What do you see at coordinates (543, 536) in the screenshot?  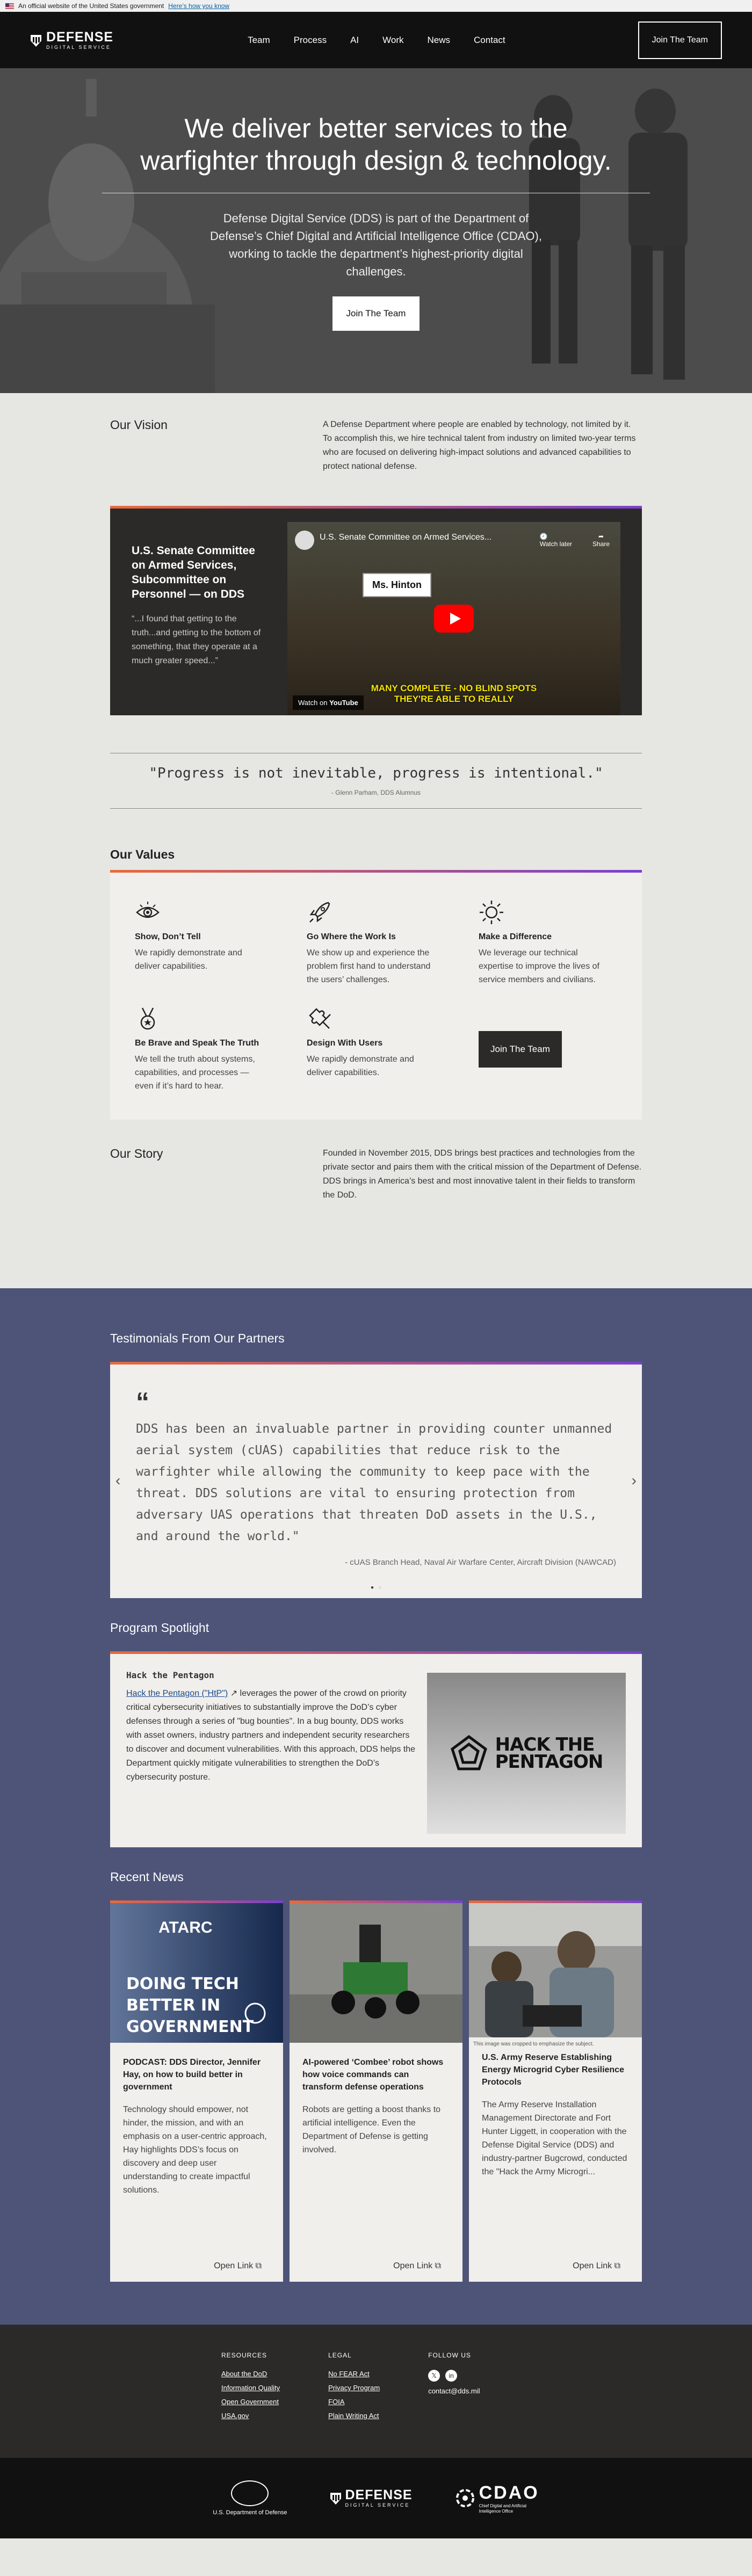 I see `clock-icon: 🕘` at bounding box center [543, 536].